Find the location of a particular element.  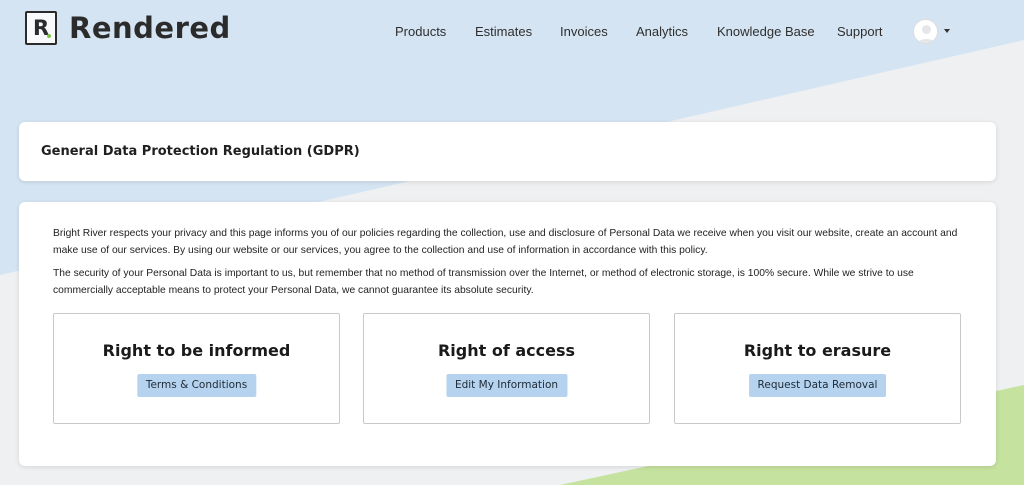

right-title: Right of access is located at coordinates (506, 350).